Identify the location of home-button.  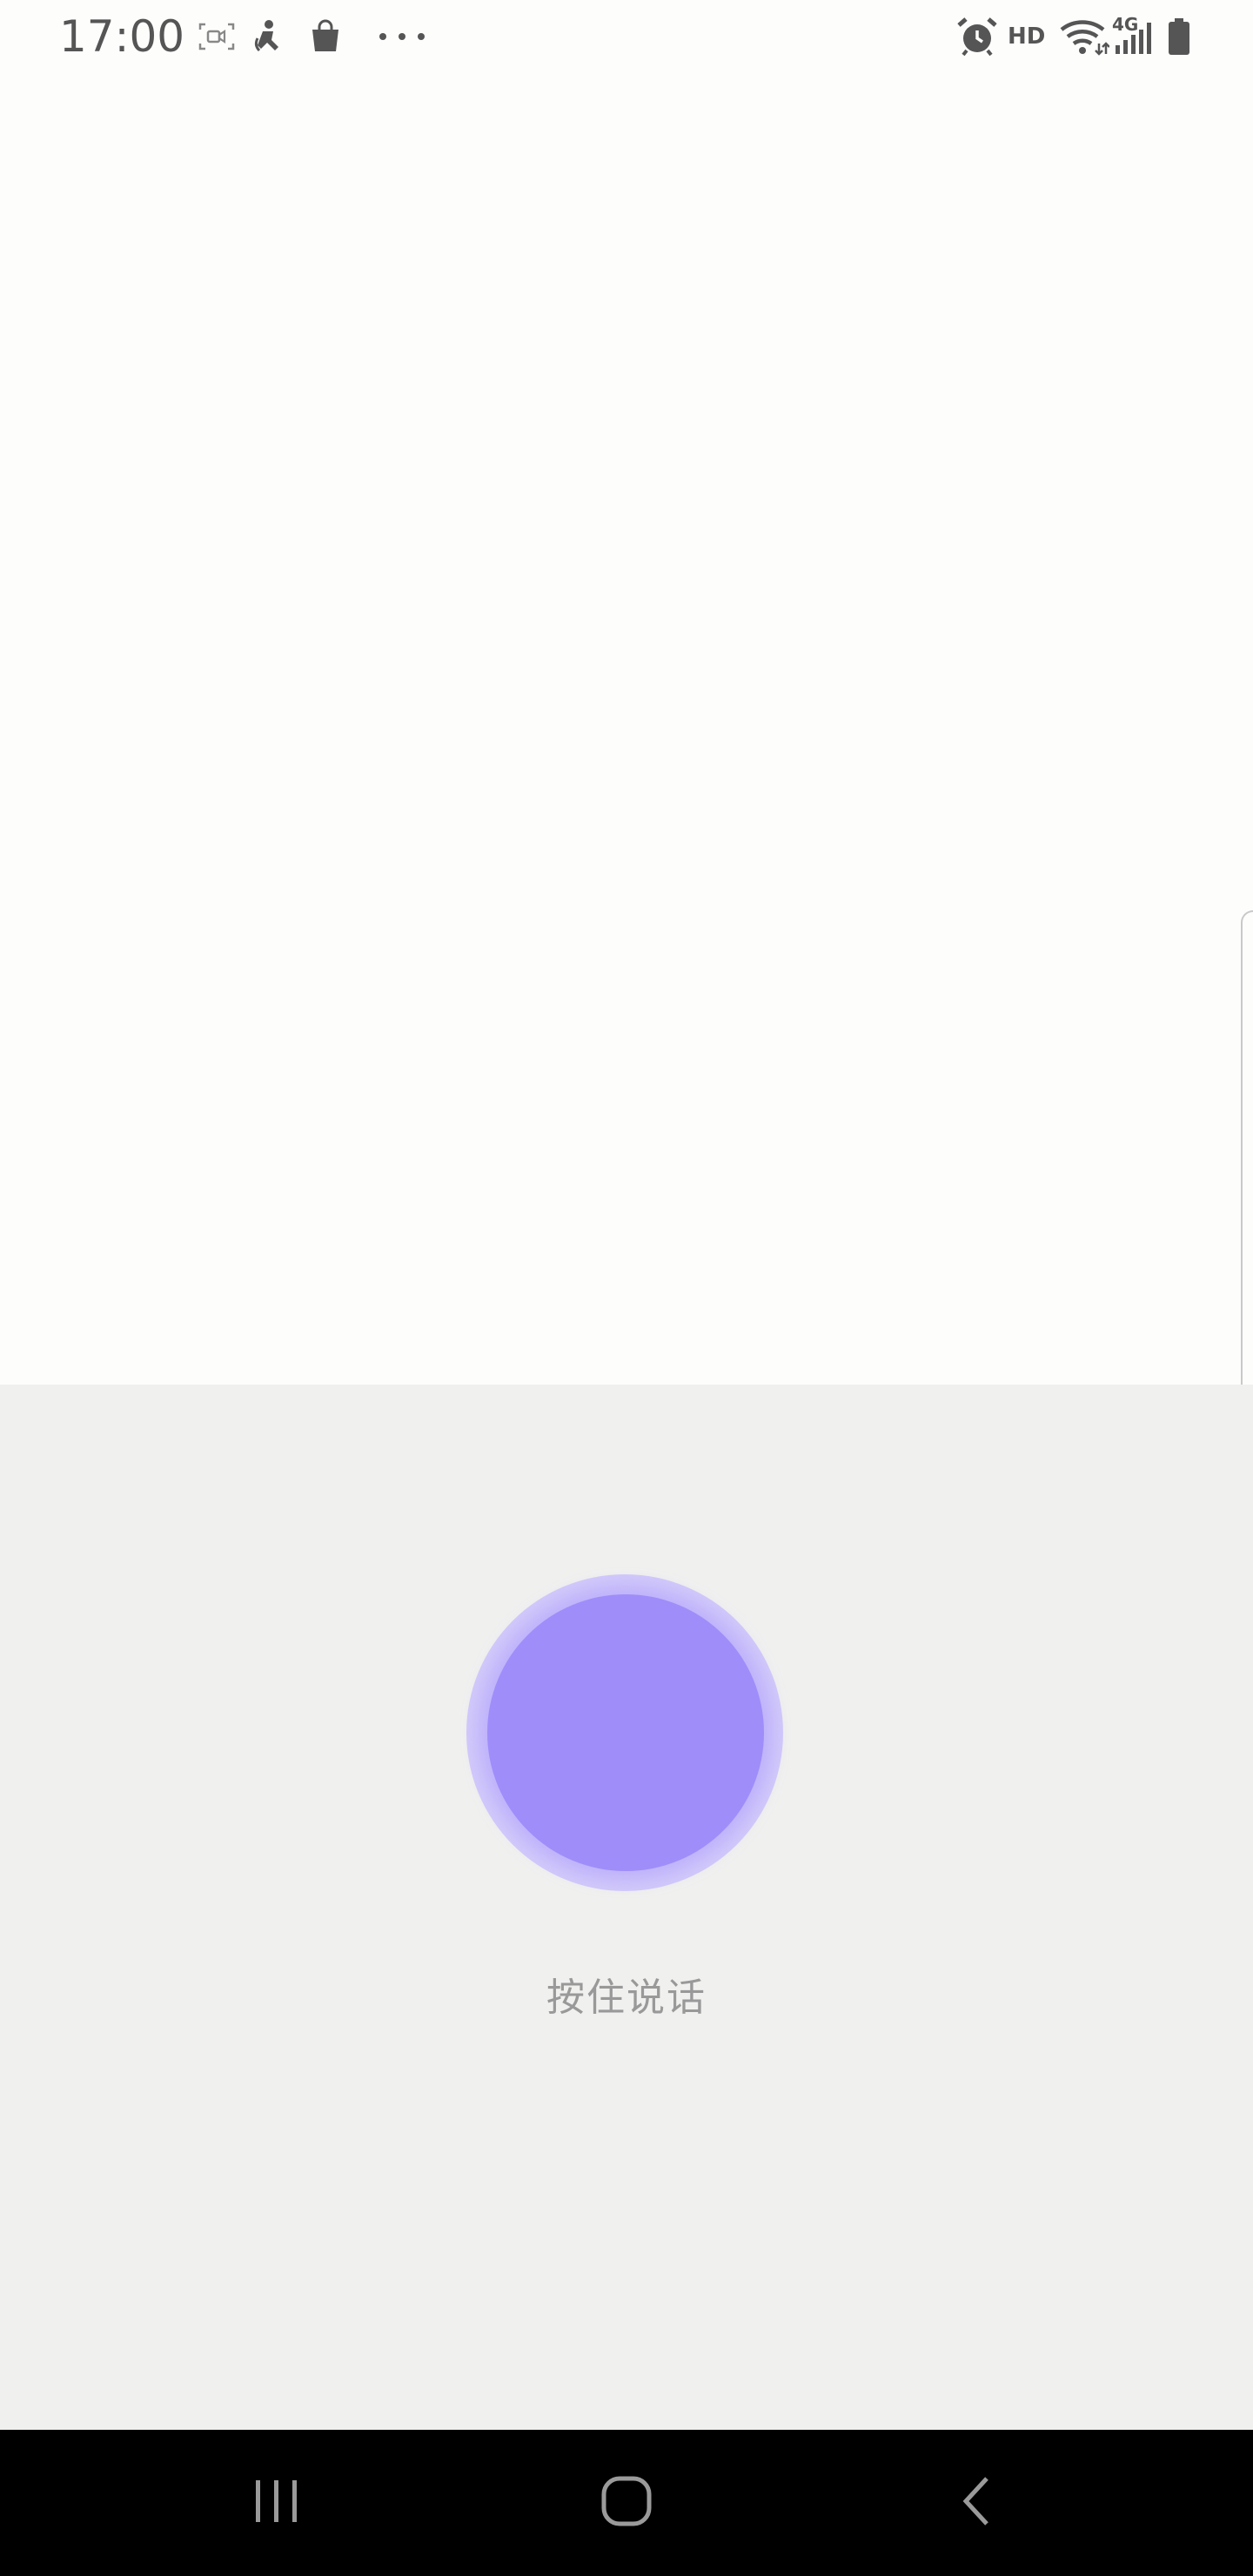
(626, 2502).